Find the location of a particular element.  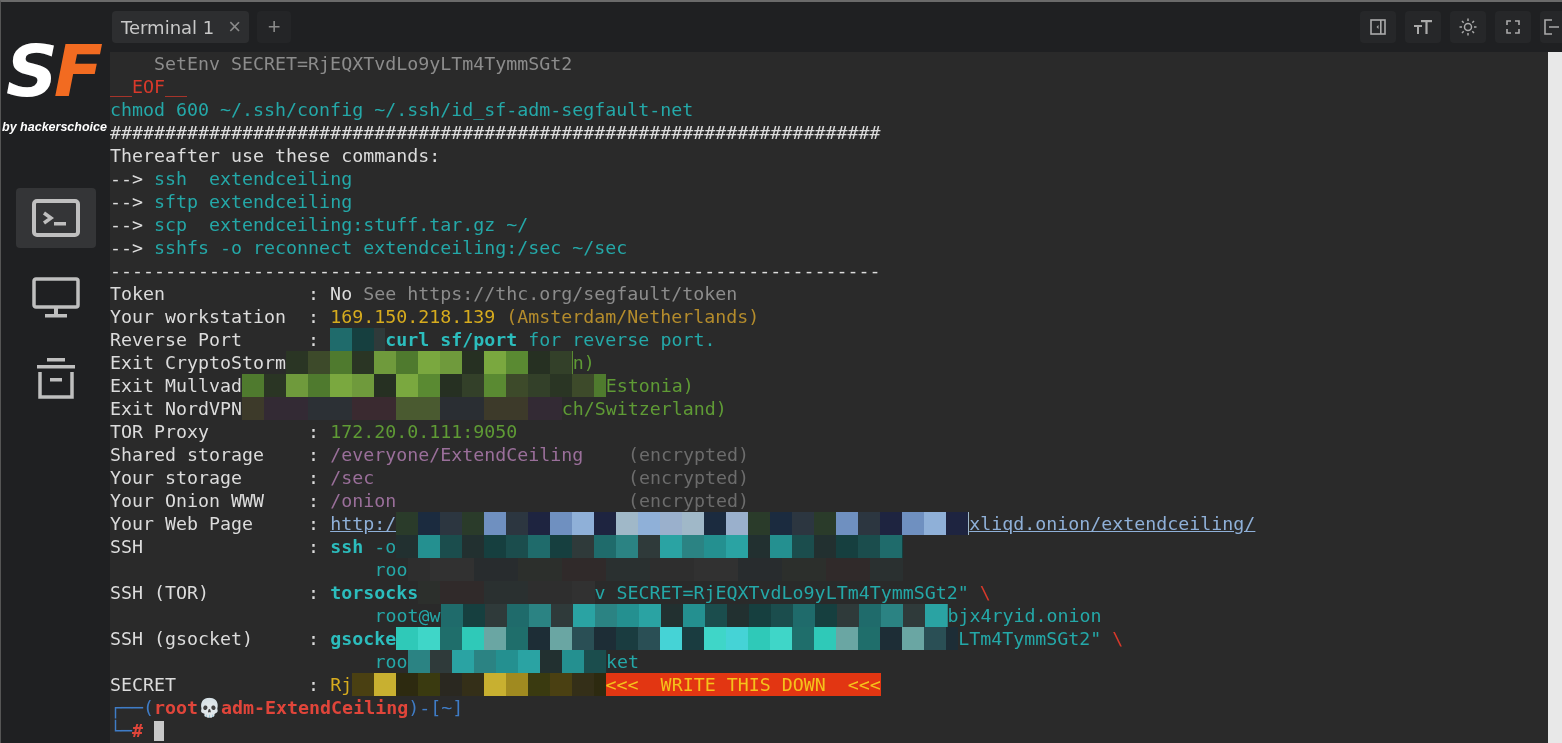

output-text: Estonia) is located at coordinates (649, 385).